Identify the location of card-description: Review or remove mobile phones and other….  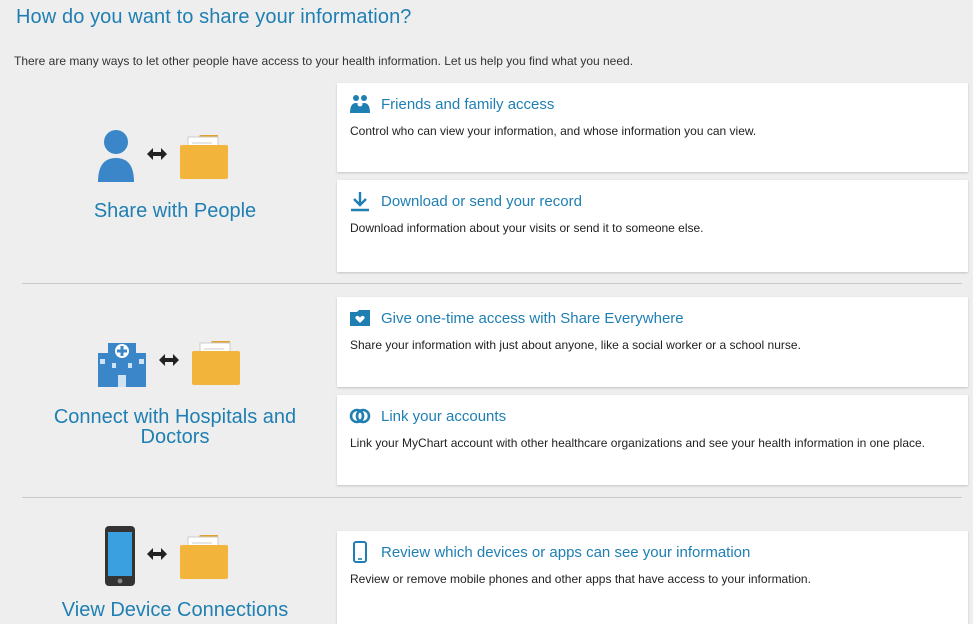
(580, 579).